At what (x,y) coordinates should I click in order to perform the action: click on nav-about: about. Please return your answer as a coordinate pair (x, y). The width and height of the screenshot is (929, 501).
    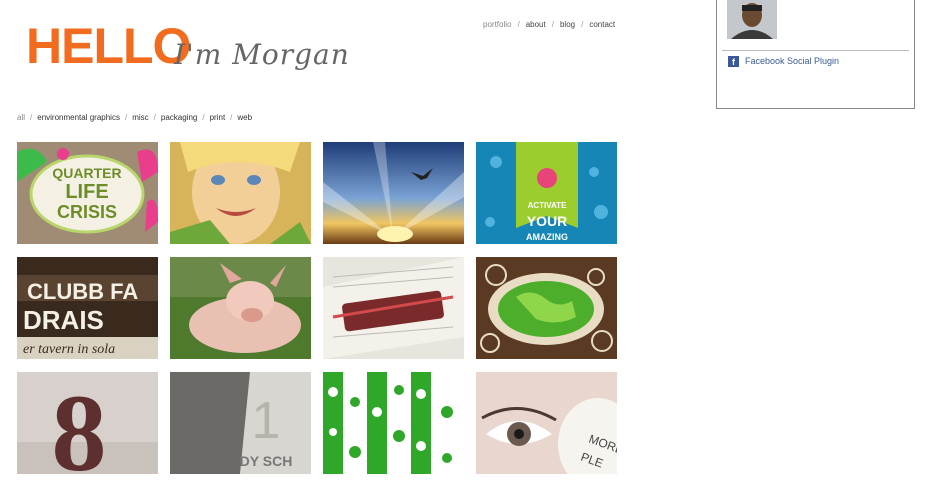
    Looking at the image, I should click on (536, 24).